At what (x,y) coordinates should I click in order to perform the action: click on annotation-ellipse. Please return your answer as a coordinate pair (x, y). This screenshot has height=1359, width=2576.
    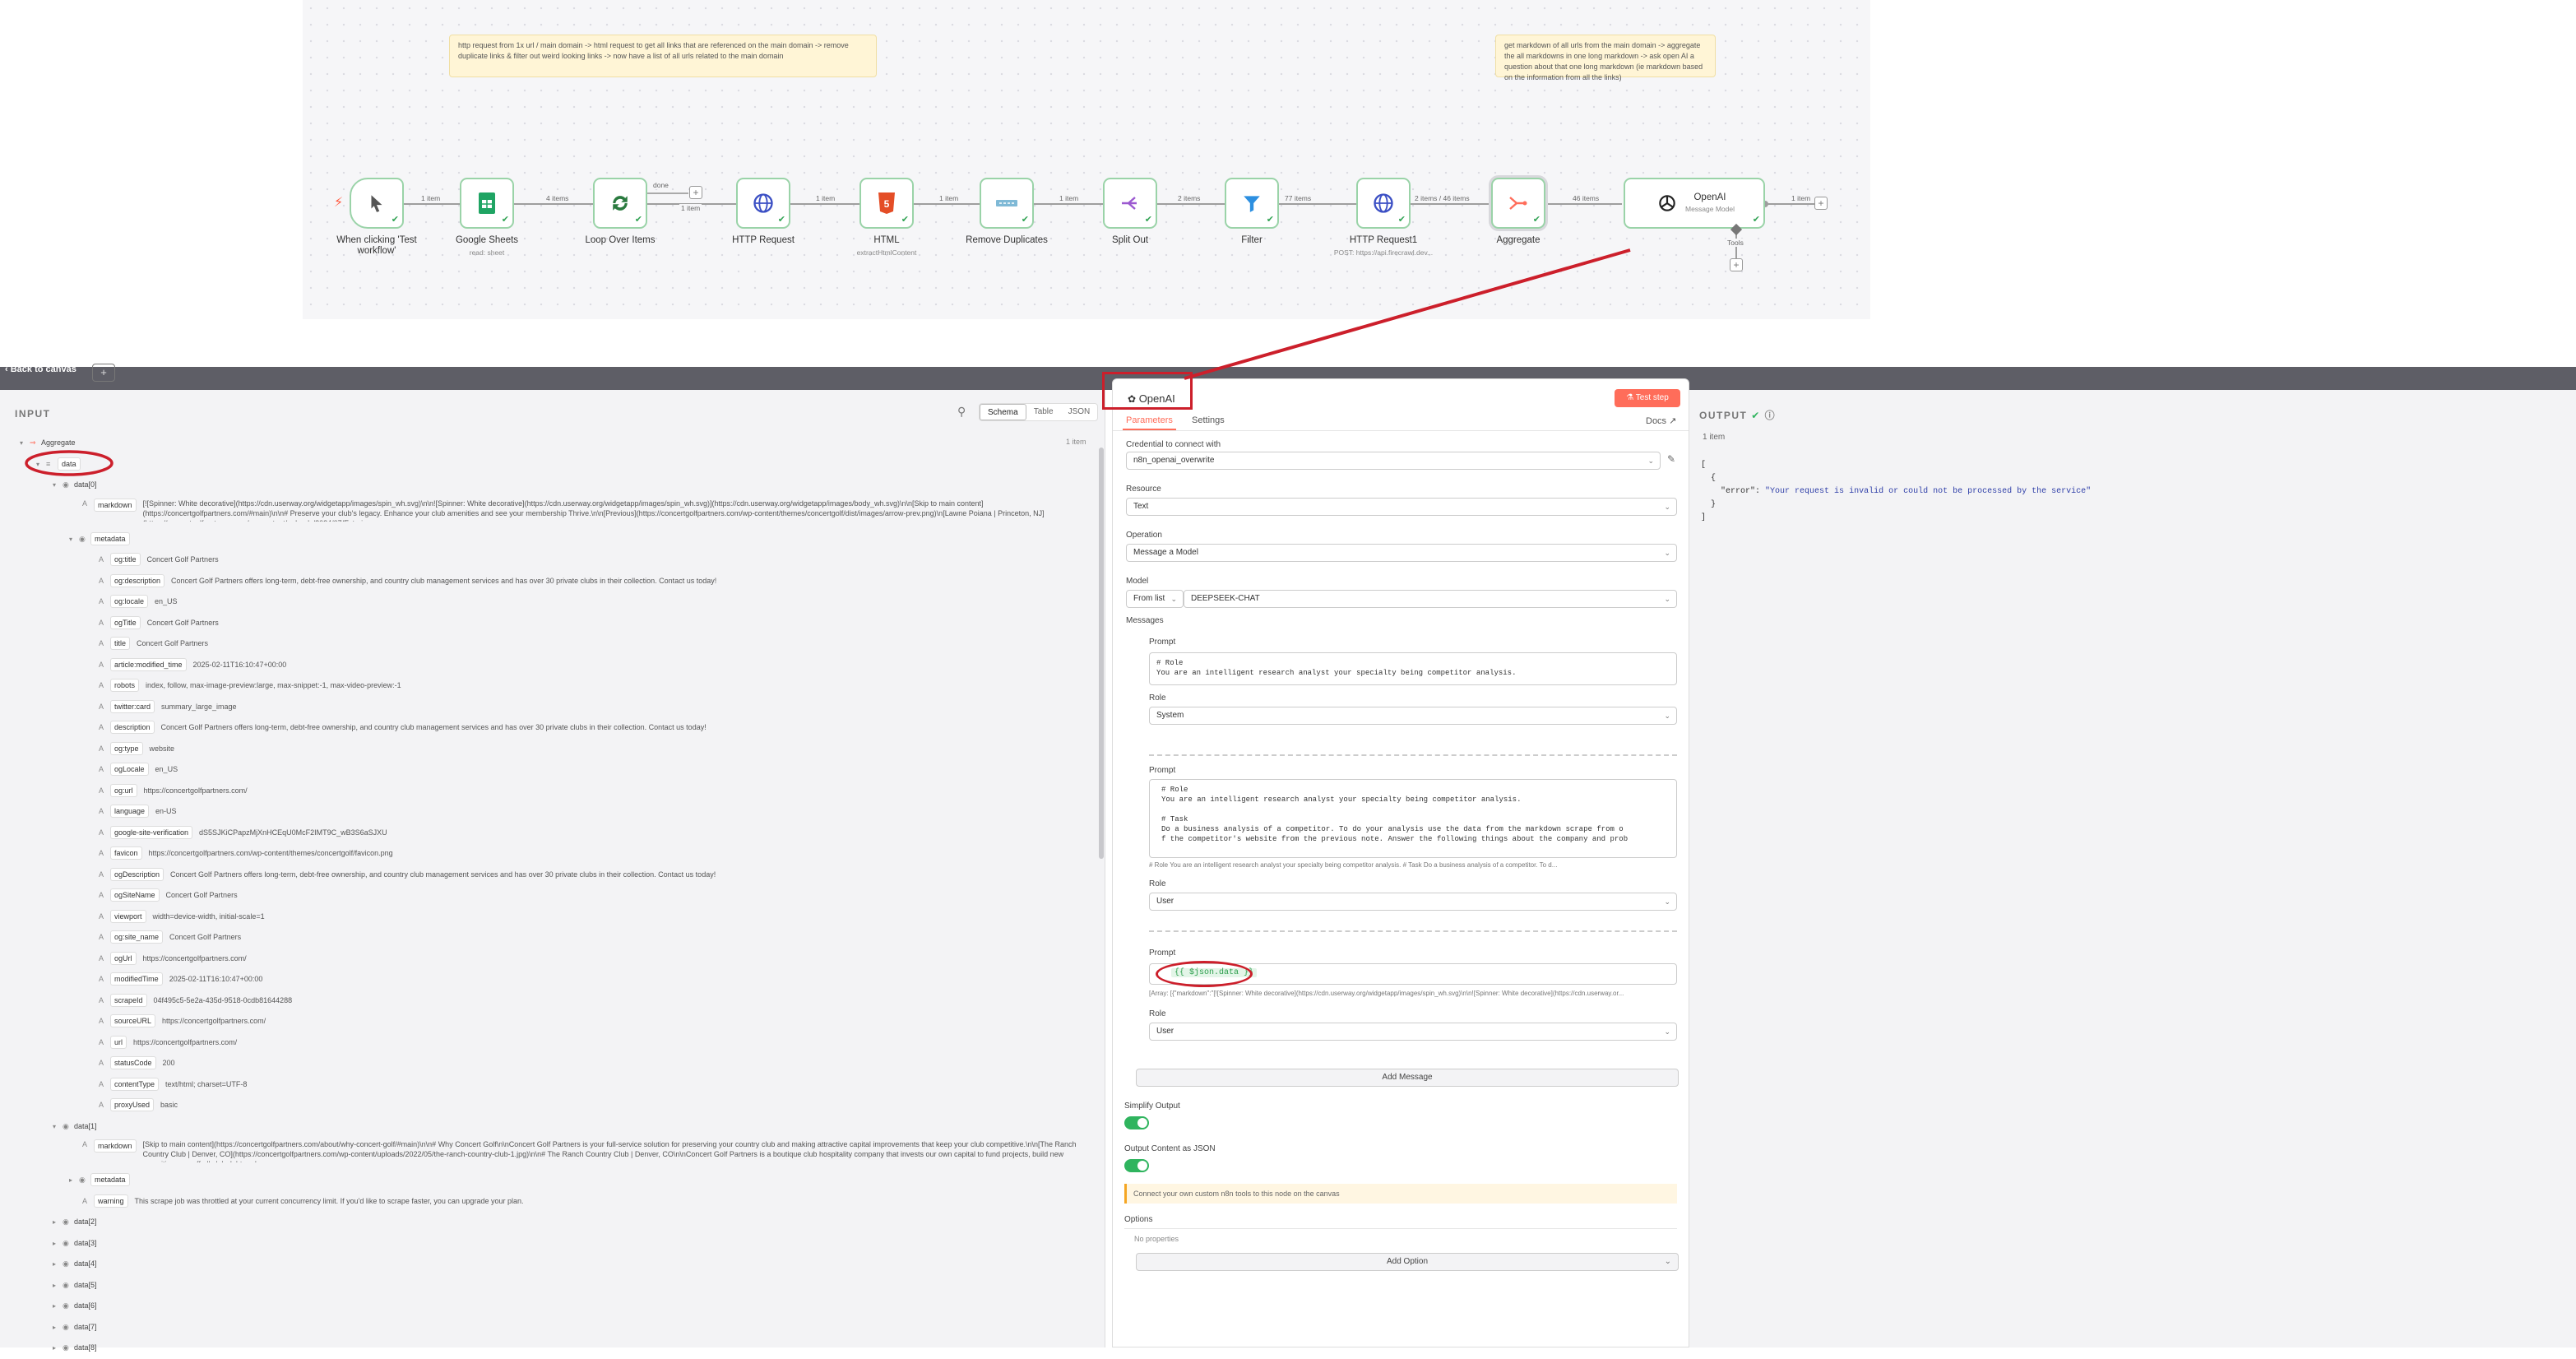
    Looking at the image, I should click on (70, 463).